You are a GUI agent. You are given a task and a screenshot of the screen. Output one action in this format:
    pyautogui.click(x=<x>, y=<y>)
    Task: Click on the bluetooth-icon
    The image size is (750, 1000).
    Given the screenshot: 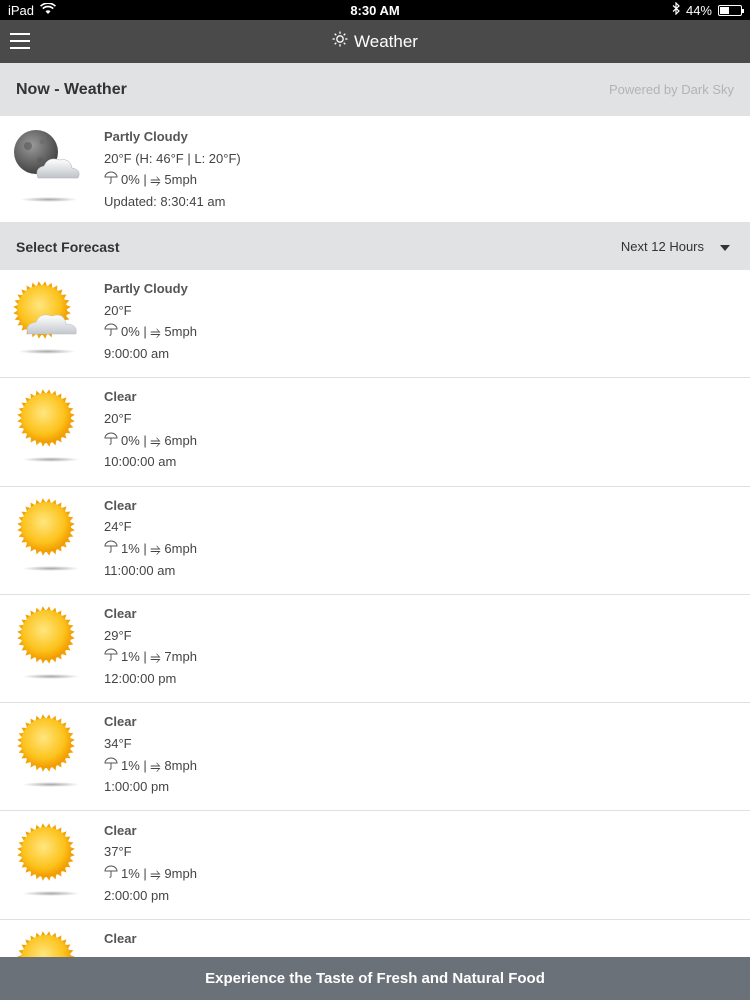 What is the action you would take?
    pyautogui.click(x=676, y=9)
    